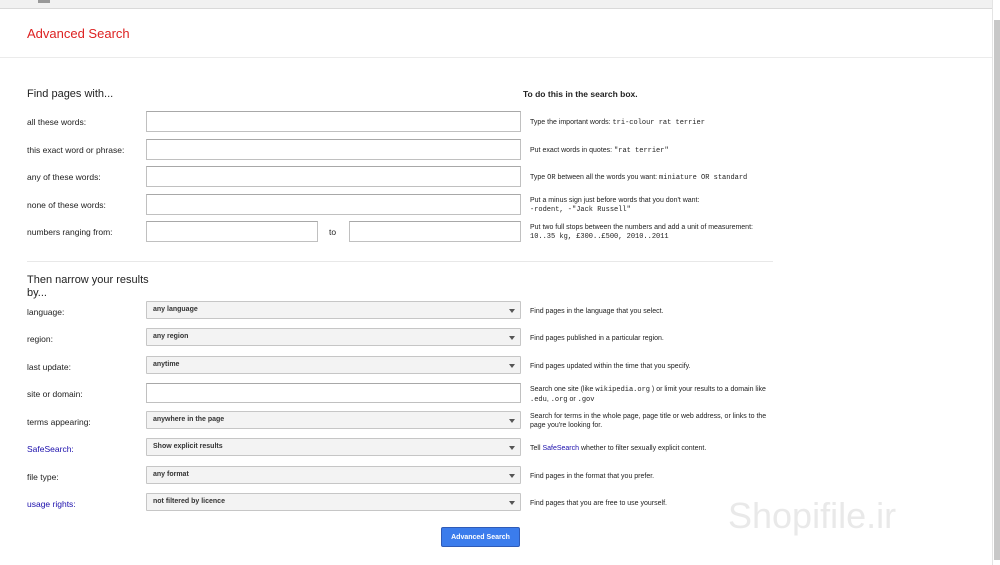 This screenshot has height=565, width=1000. Describe the element at coordinates (500, 4) in the screenshot. I see `browser-top-strip` at that location.